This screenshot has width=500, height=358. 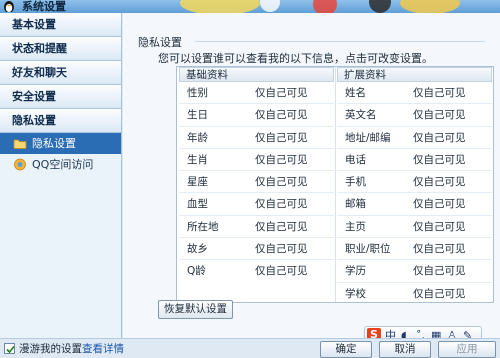 I want to click on sidebar-item-friends-chat: 好友和聊天, so click(x=60, y=73).